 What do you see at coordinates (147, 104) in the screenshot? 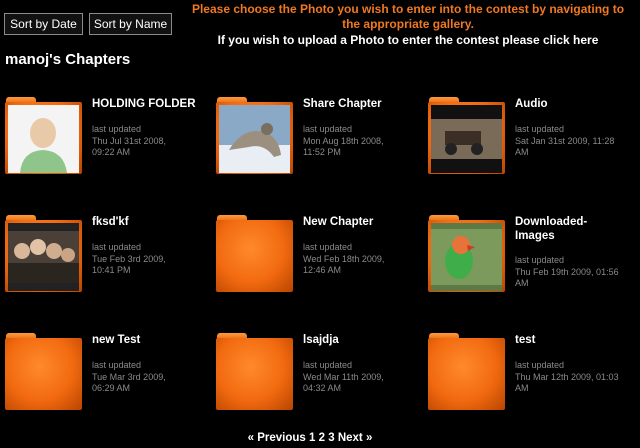
I see `chapter-title: HOLDING FOLDER` at bounding box center [147, 104].